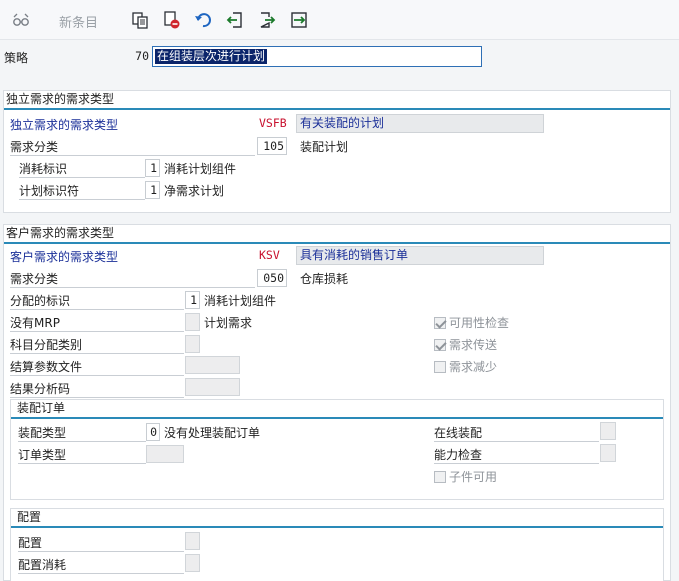 The width and height of the screenshot is (679, 581). I want to click on customer-req-type-label: 客户需求的需求类型, so click(64, 257).